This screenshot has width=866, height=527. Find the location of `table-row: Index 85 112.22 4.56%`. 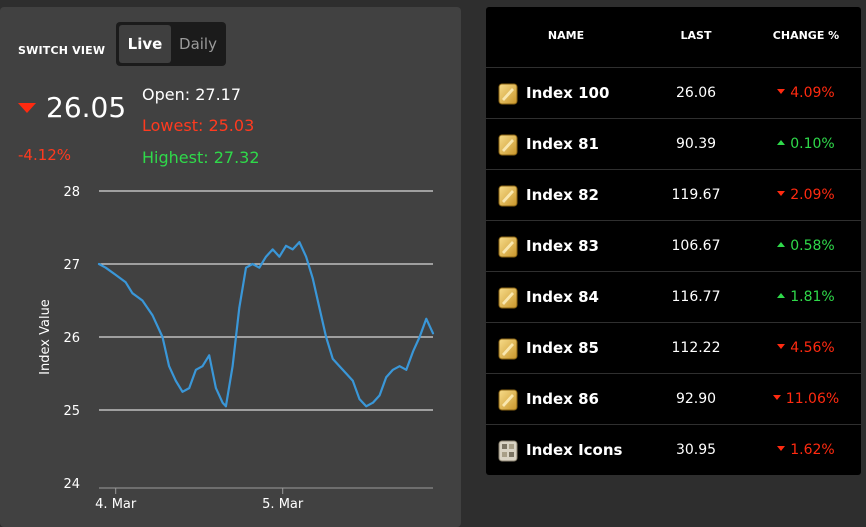

table-row: Index 85 112.22 4.56% is located at coordinates (673, 348).